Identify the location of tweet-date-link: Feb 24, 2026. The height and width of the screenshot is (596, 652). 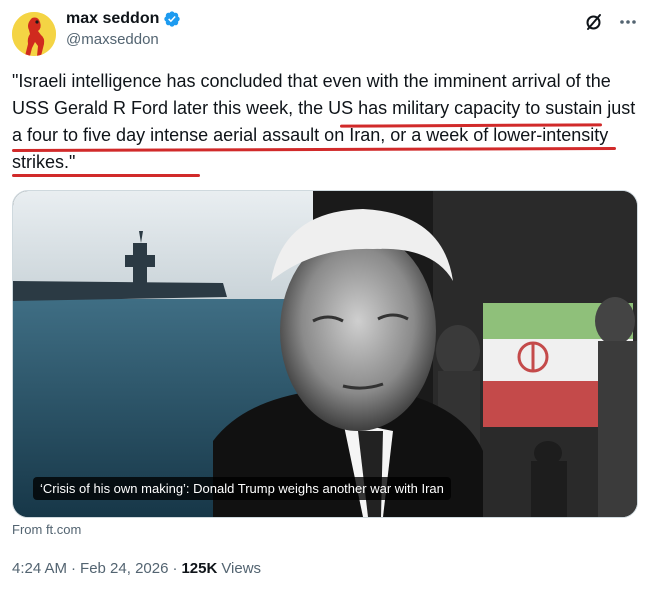
(124, 568).